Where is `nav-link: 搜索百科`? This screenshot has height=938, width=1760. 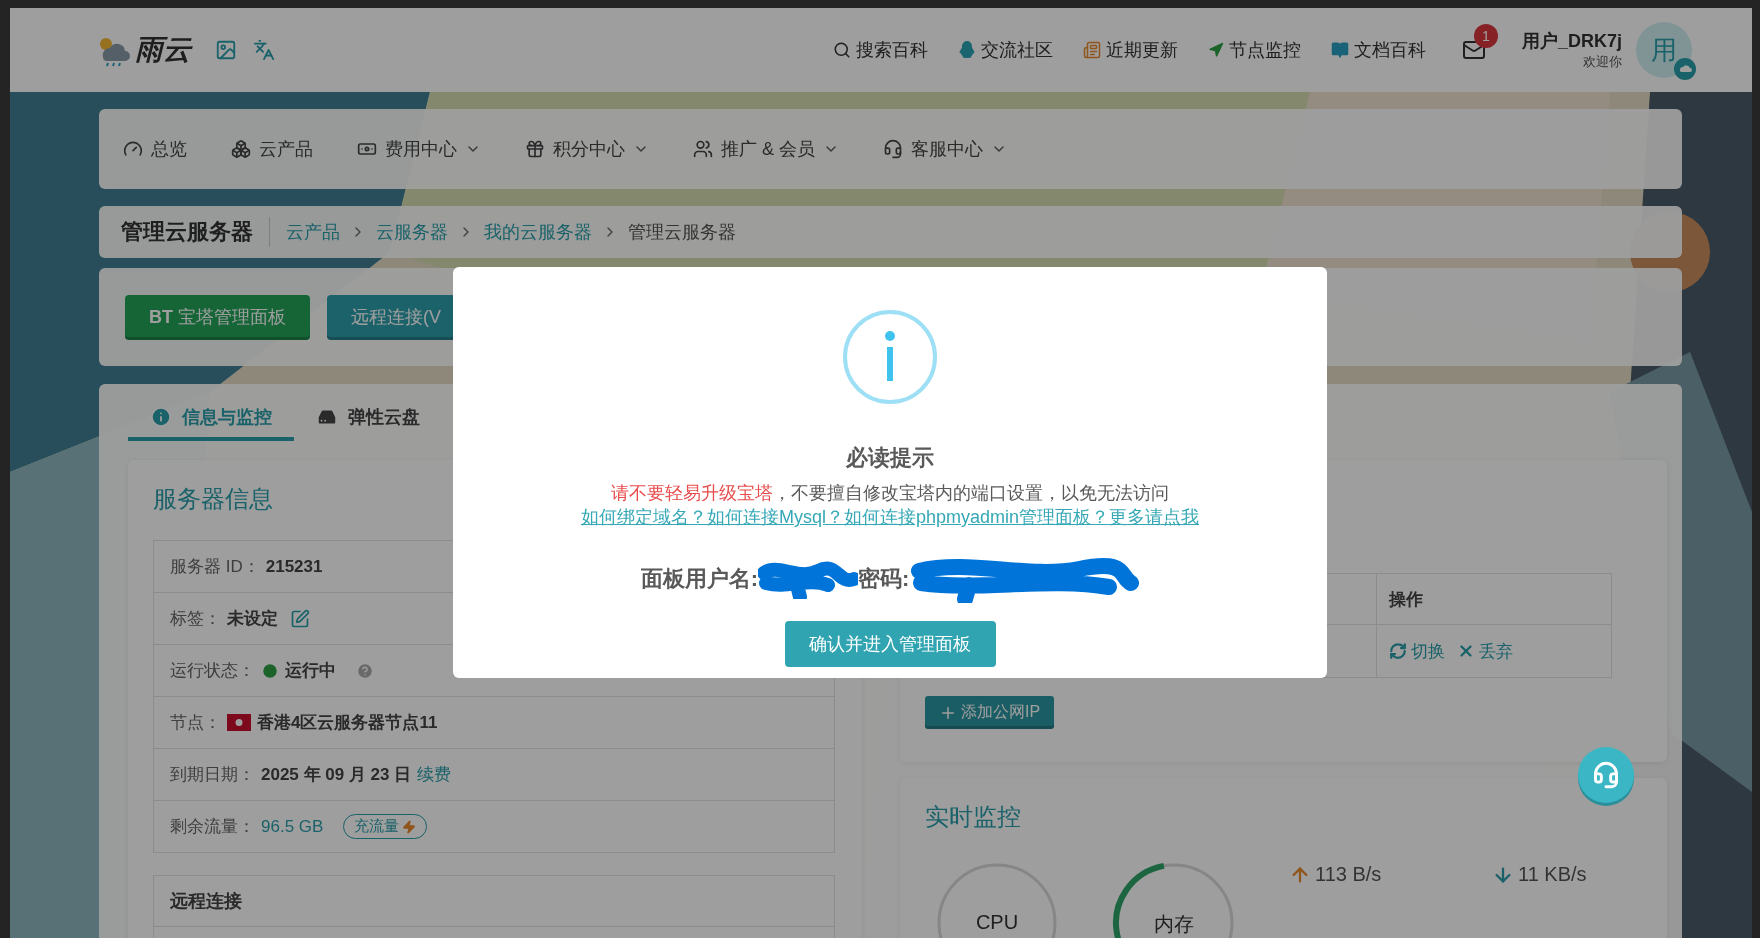 nav-link: 搜索百科 is located at coordinates (880, 50).